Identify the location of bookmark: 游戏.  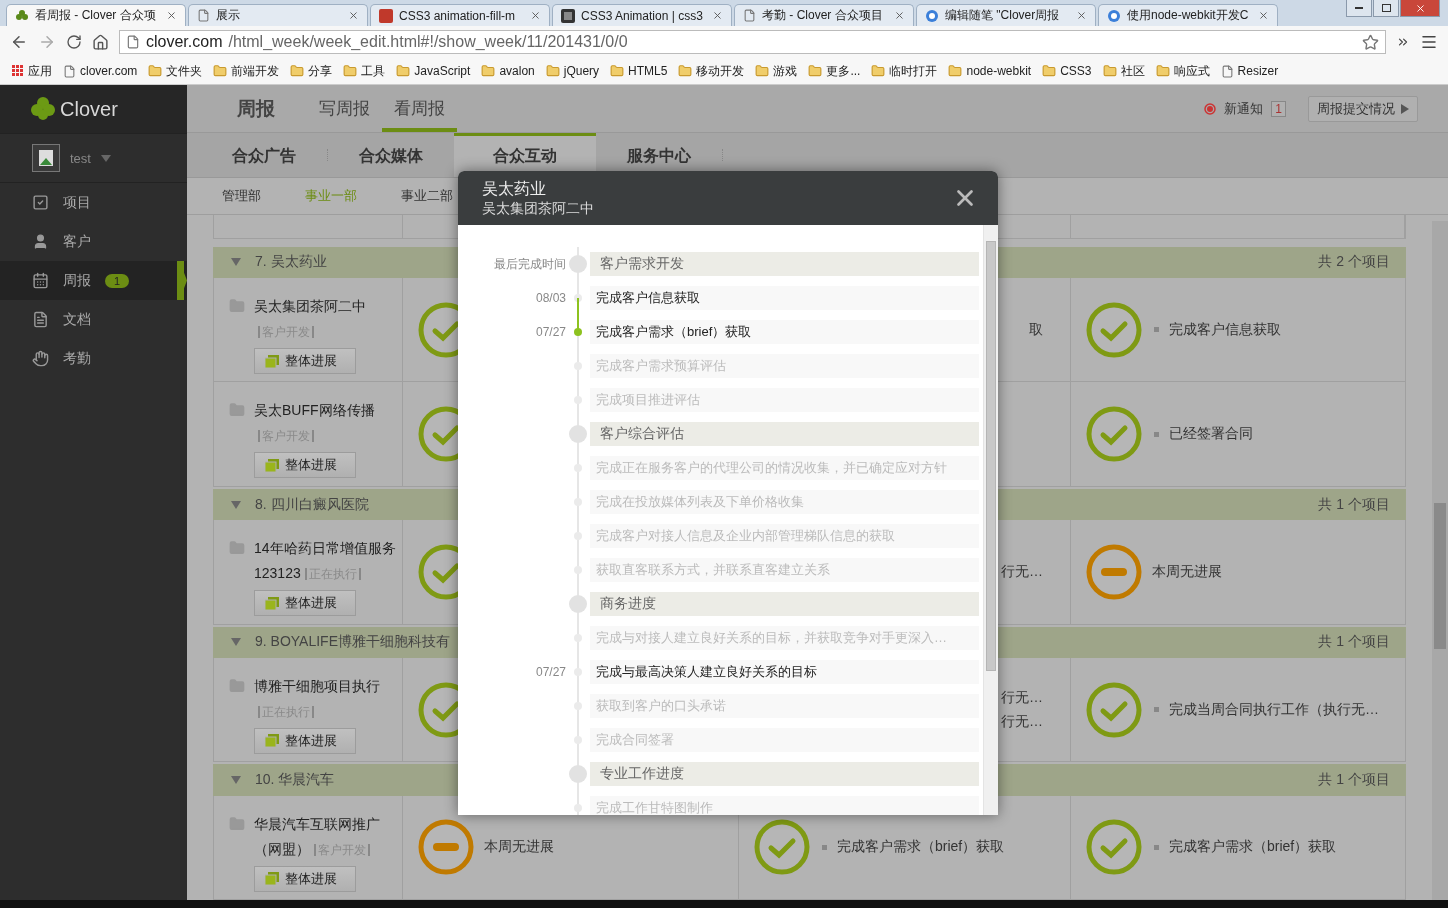
(776, 71).